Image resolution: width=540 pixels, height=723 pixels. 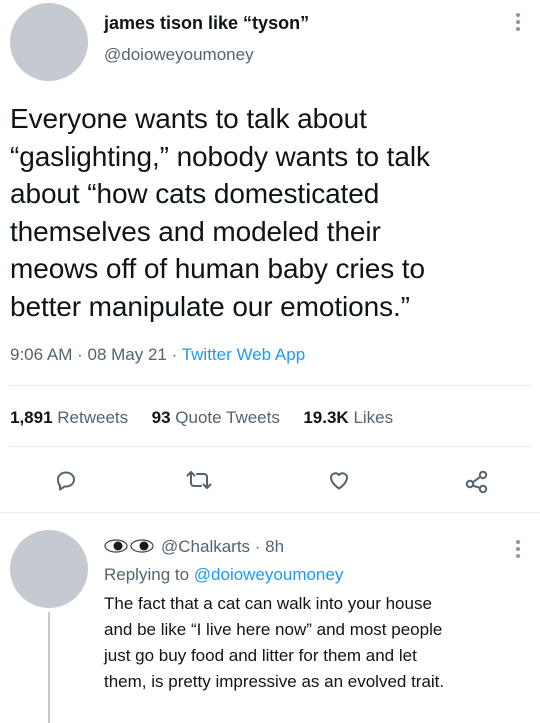 I want to click on replying-prefix: Replying to, so click(x=149, y=574).